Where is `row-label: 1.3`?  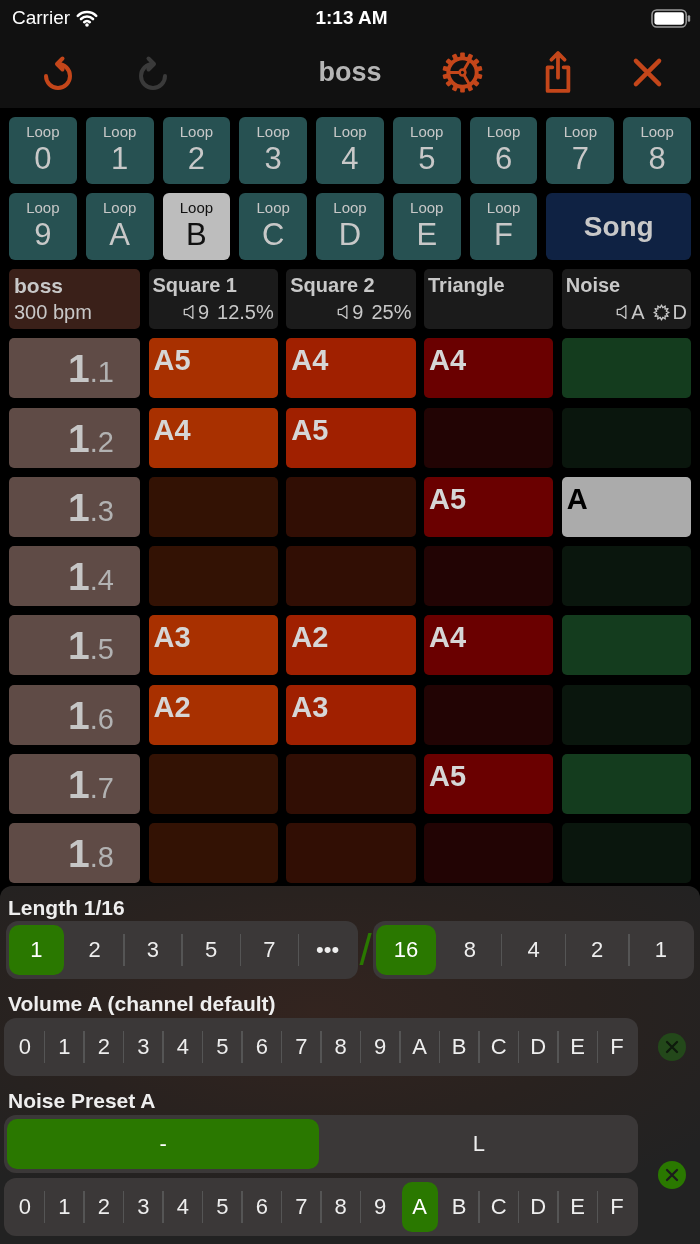 row-label: 1.3 is located at coordinates (74, 506).